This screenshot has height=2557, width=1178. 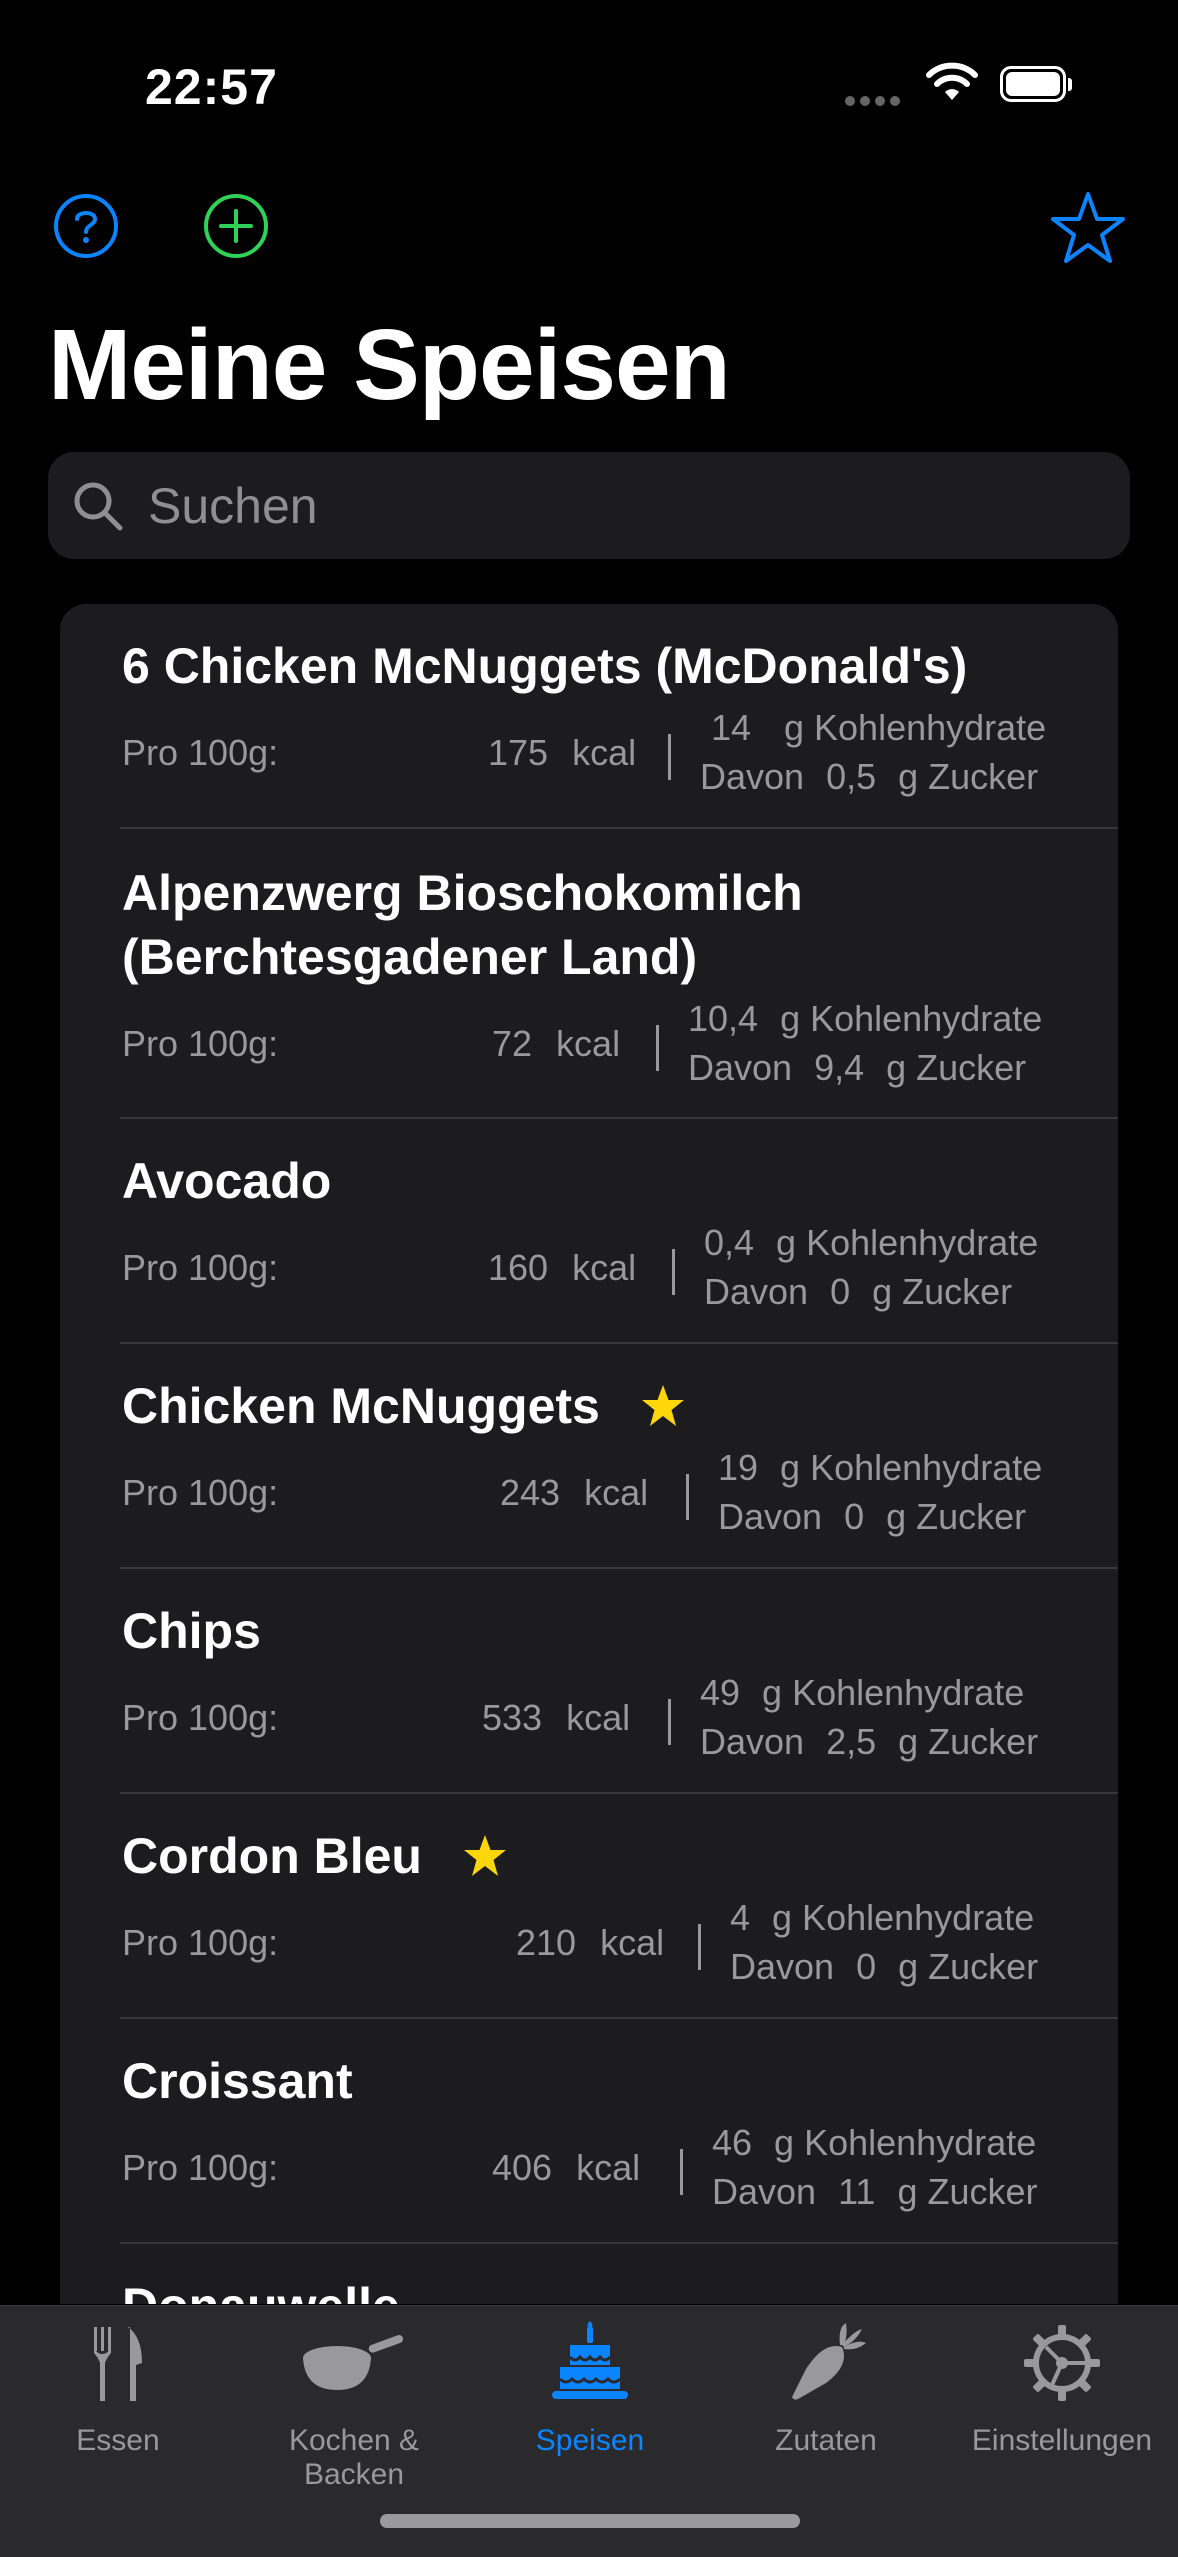 I want to click on carrot-icon, so click(x=826, y=2363).